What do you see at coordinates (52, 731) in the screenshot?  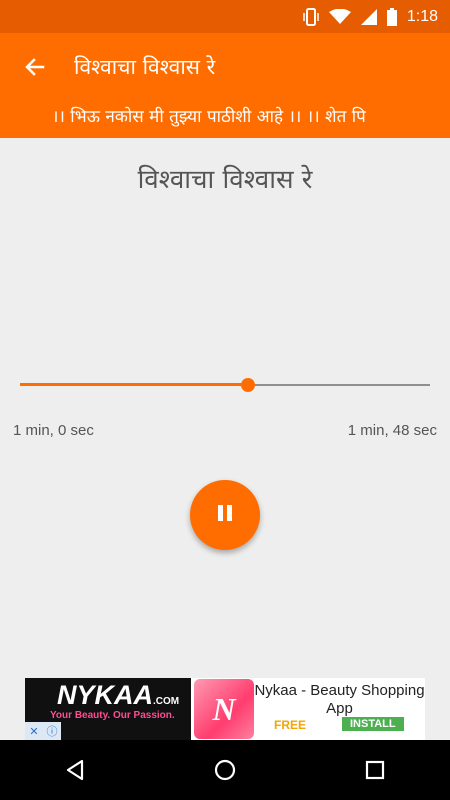 I see `info-icon: ⓘ` at bounding box center [52, 731].